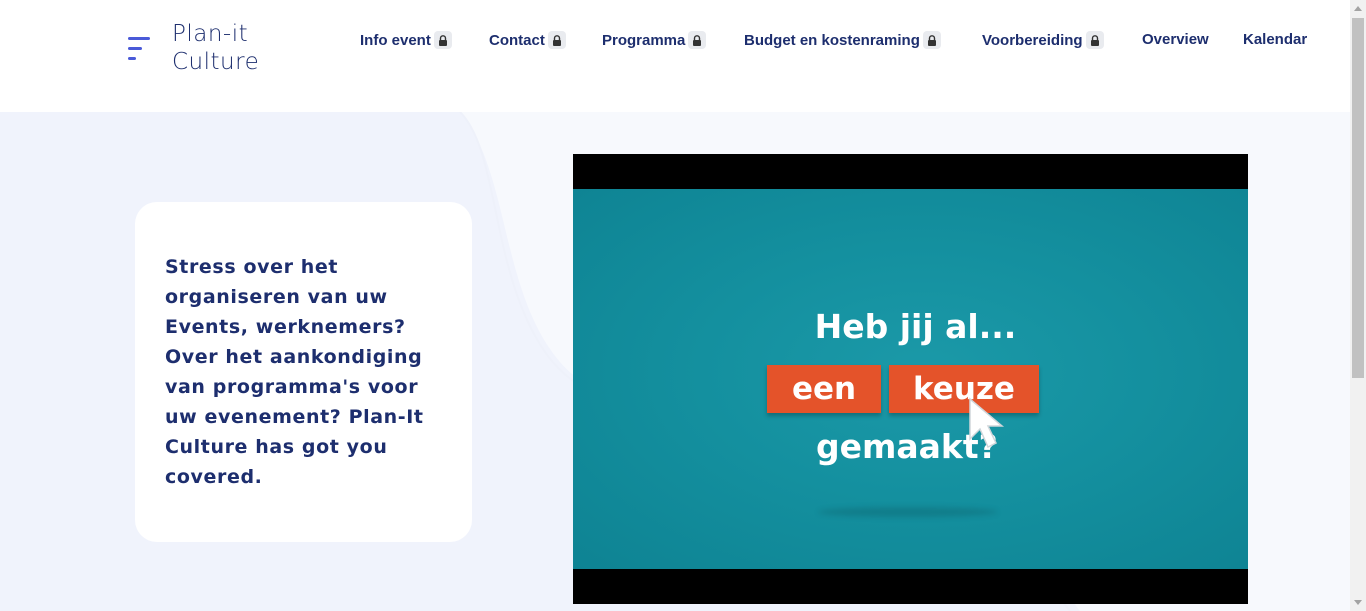 This screenshot has height=611, width=1366. I want to click on nav-item-label: Contact, so click(517, 40).